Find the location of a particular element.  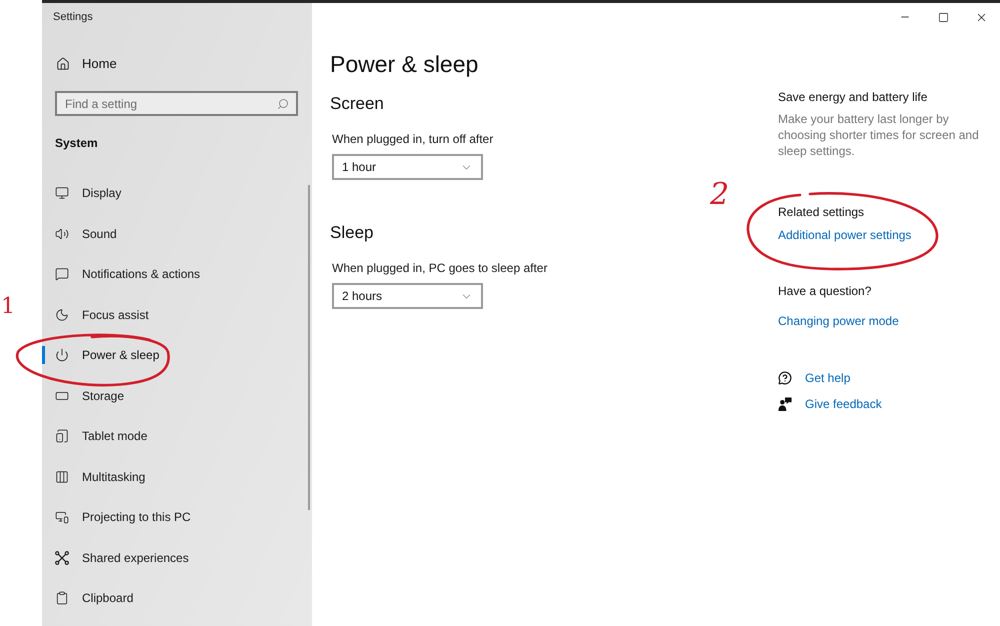

link: Changing power mode is located at coordinates (838, 321).